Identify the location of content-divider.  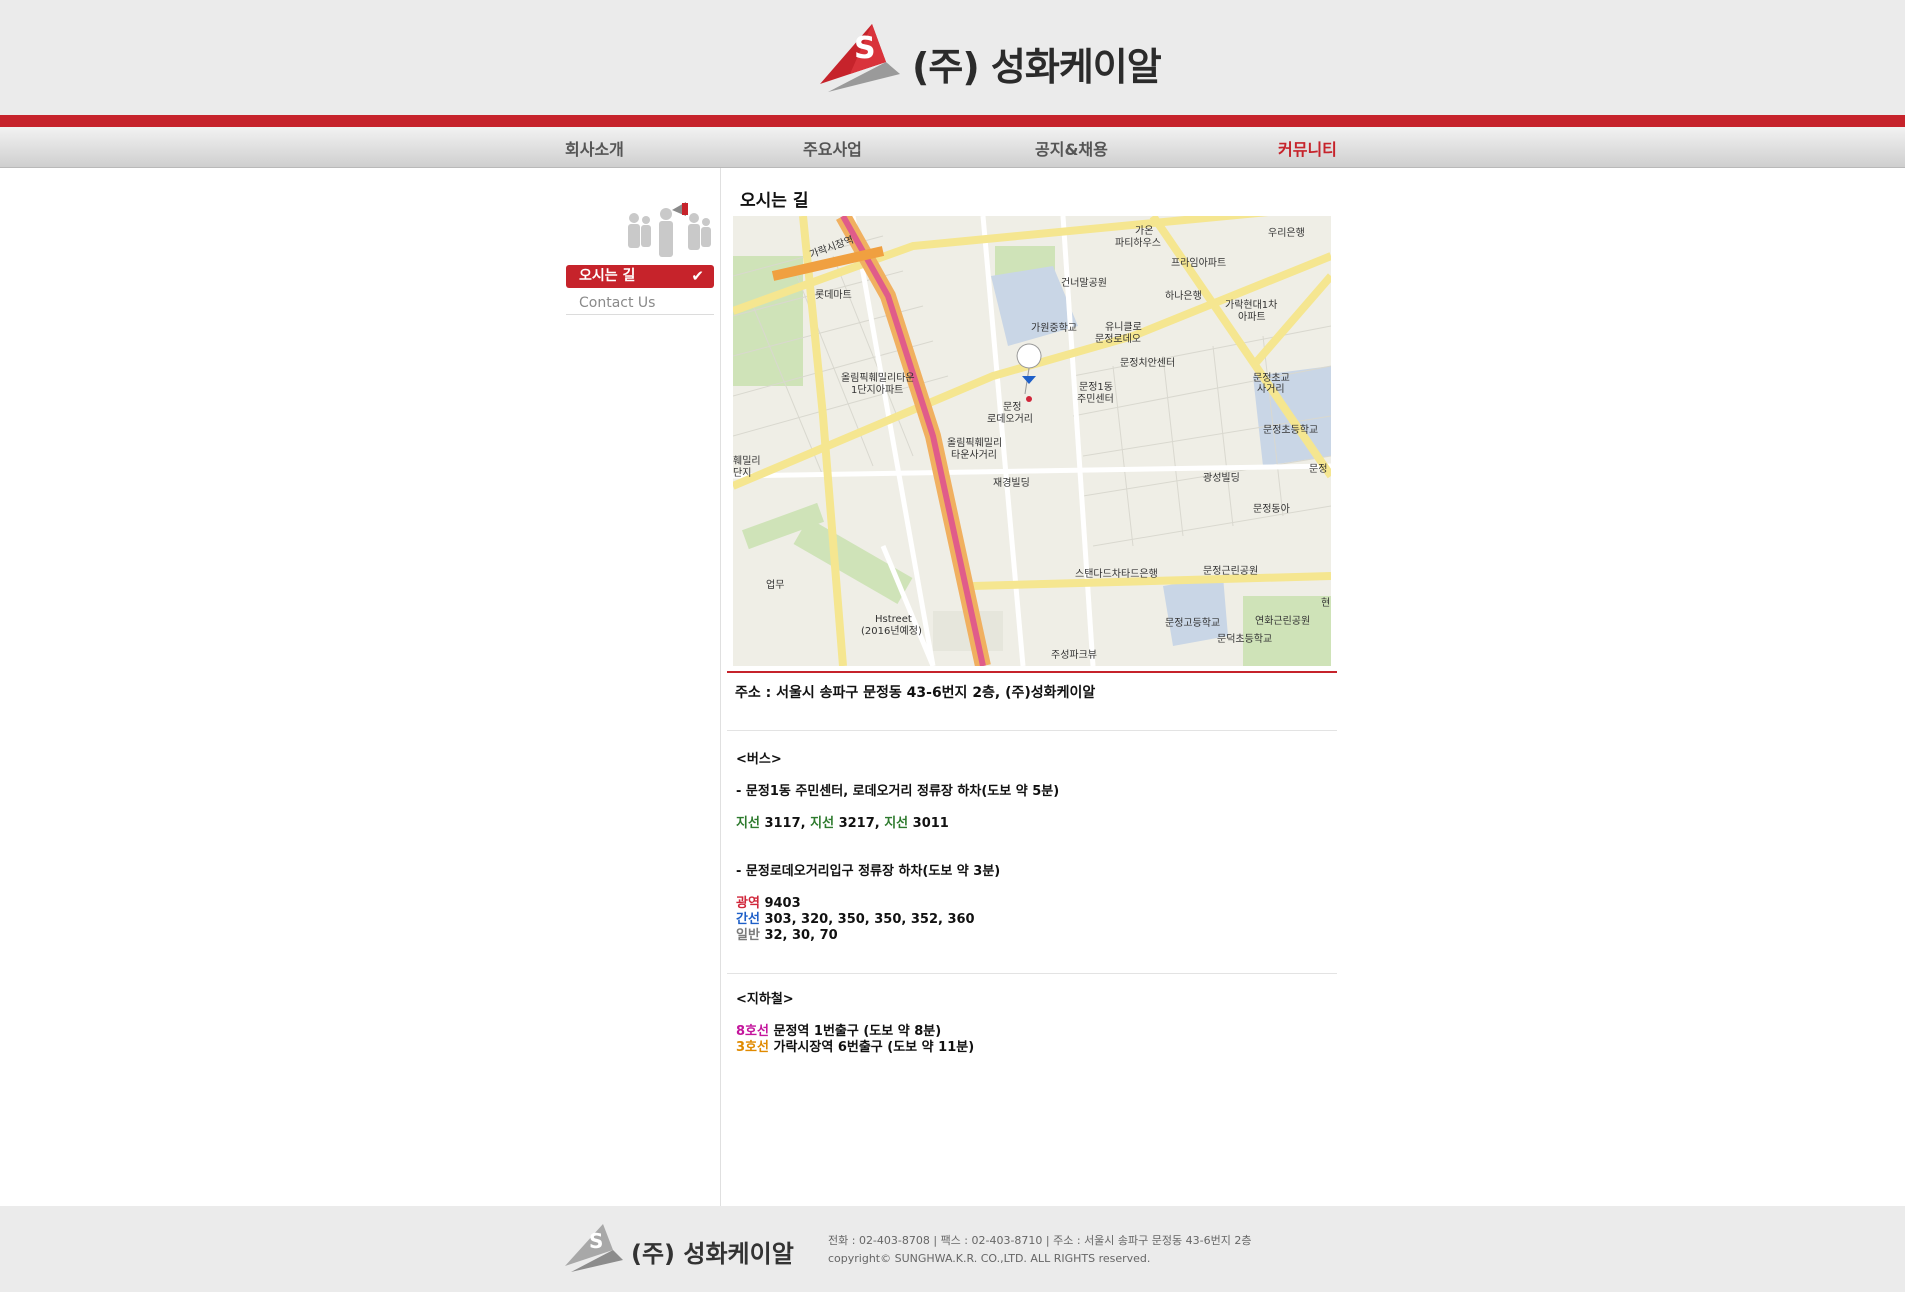
(720, 687).